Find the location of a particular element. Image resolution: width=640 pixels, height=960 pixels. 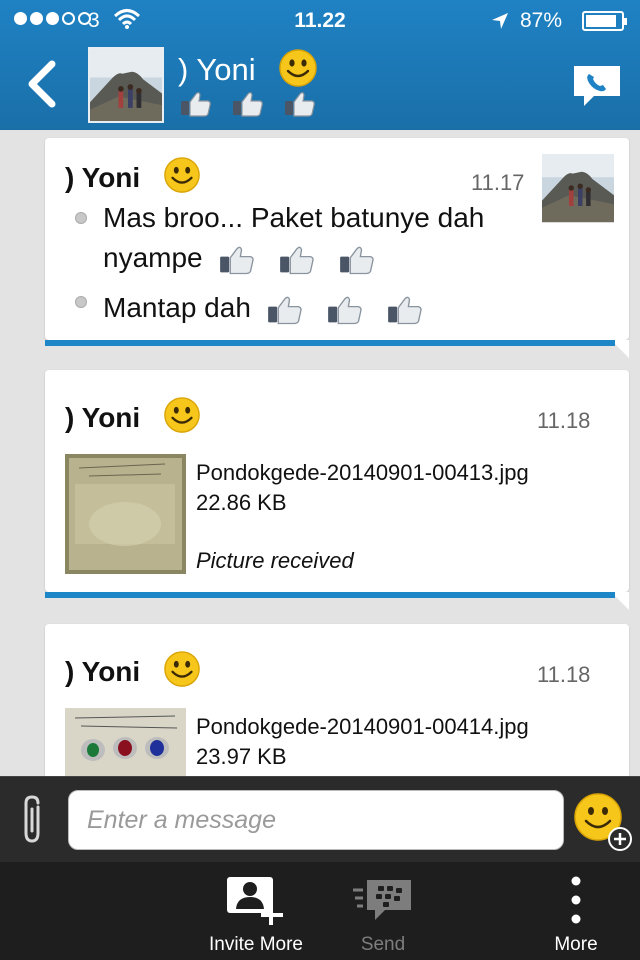

contact-avatar is located at coordinates (126, 85).